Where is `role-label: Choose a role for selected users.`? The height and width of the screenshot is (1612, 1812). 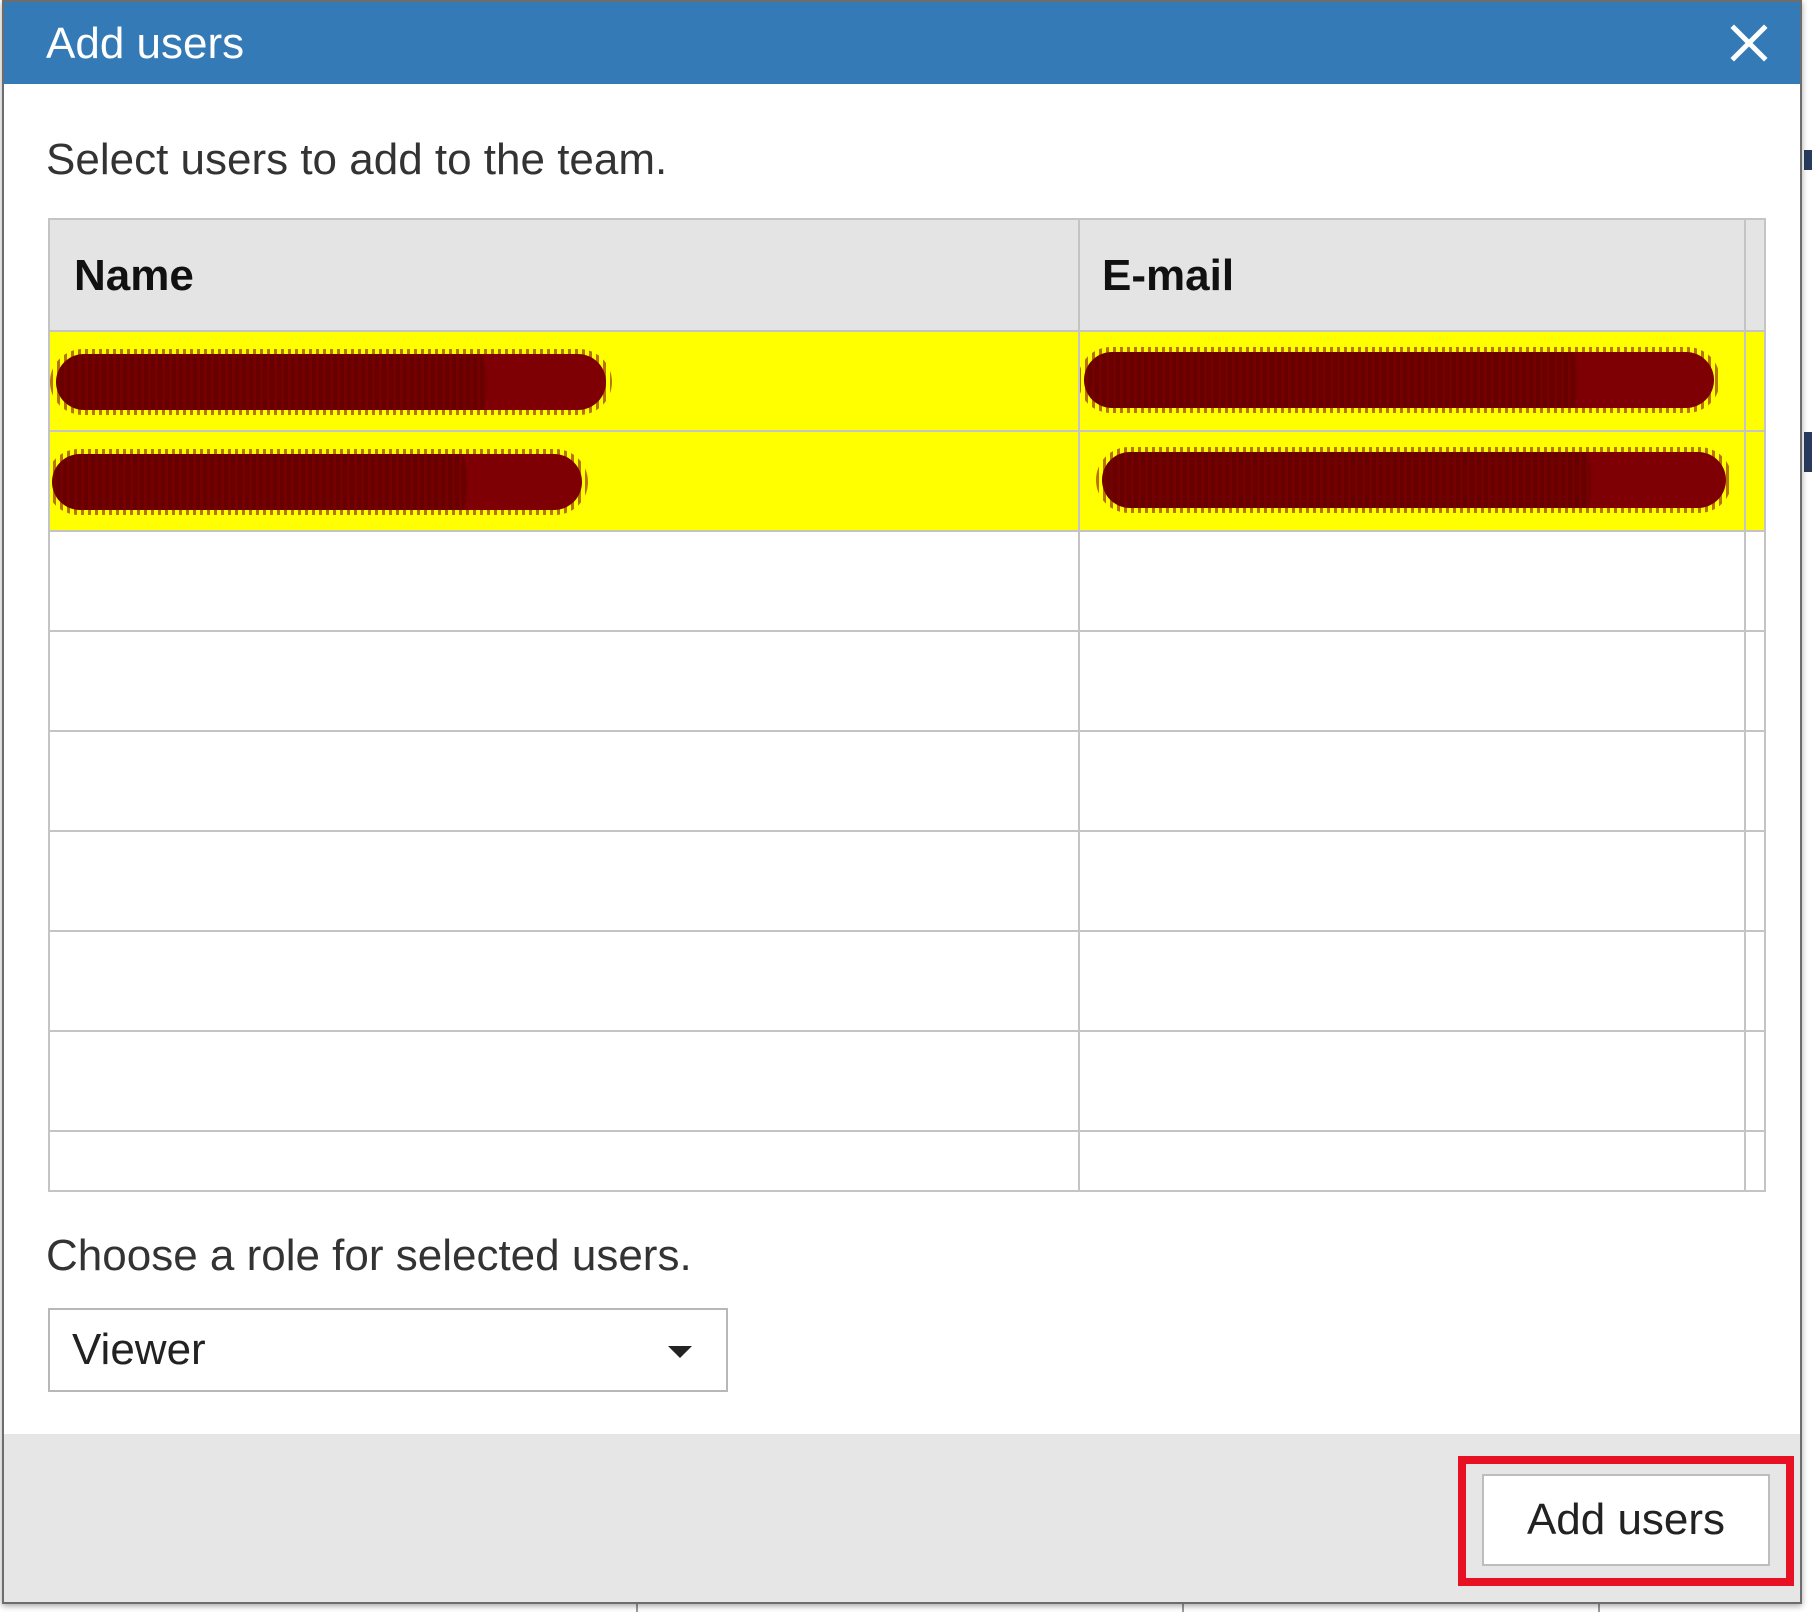
role-label: Choose a role for selected users. is located at coordinates (369, 1255).